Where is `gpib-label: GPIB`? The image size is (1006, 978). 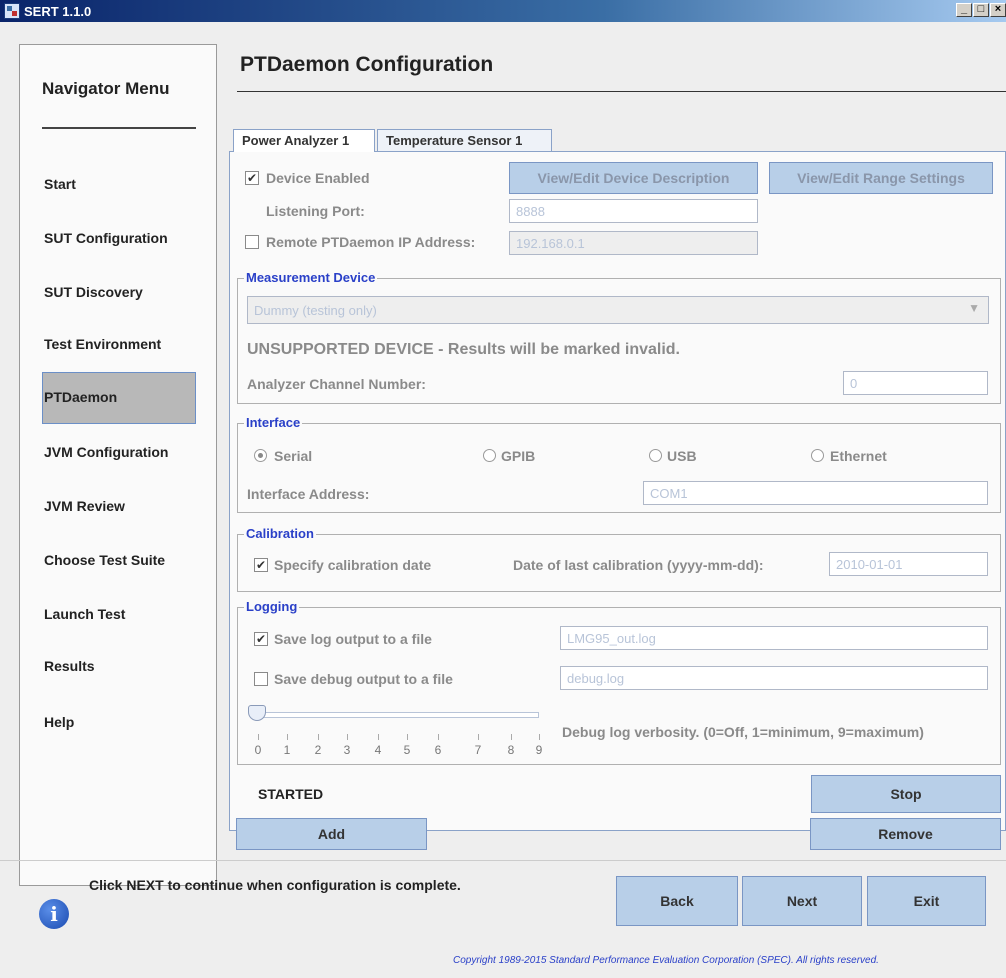 gpib-label: GPIB is located at coordinates (518, 456).